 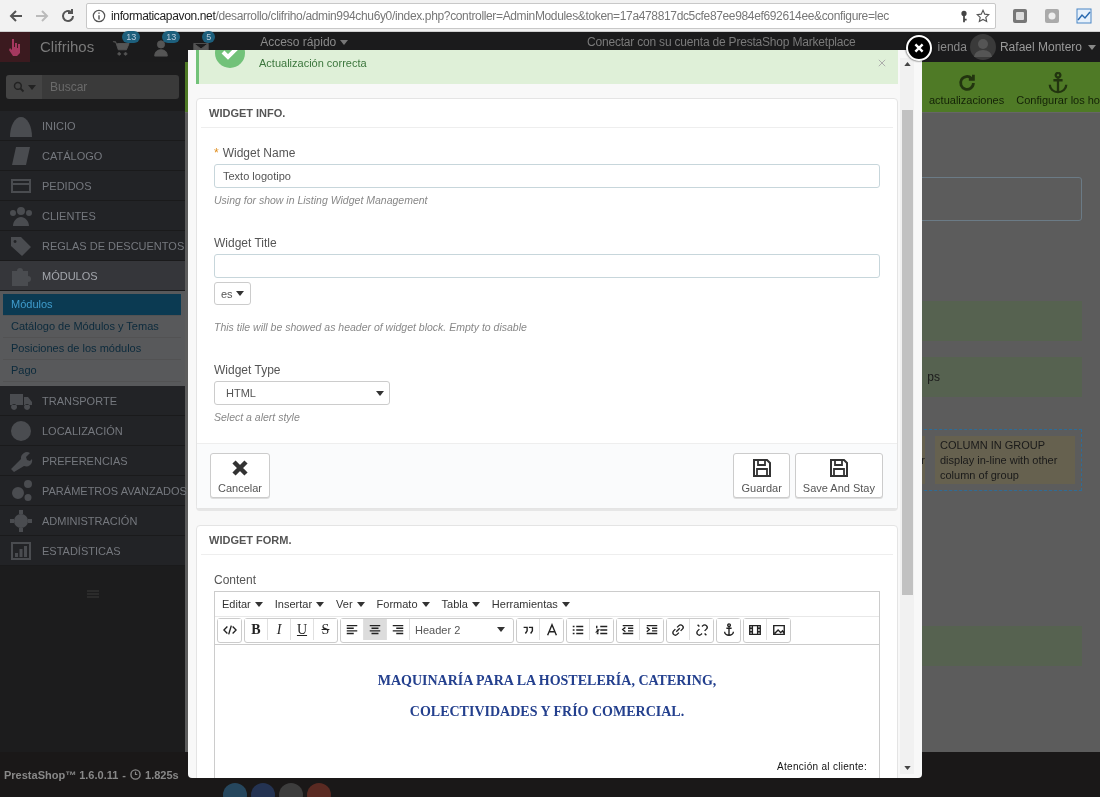 I want to click on field-label: Content, so click(x=235, y=580).